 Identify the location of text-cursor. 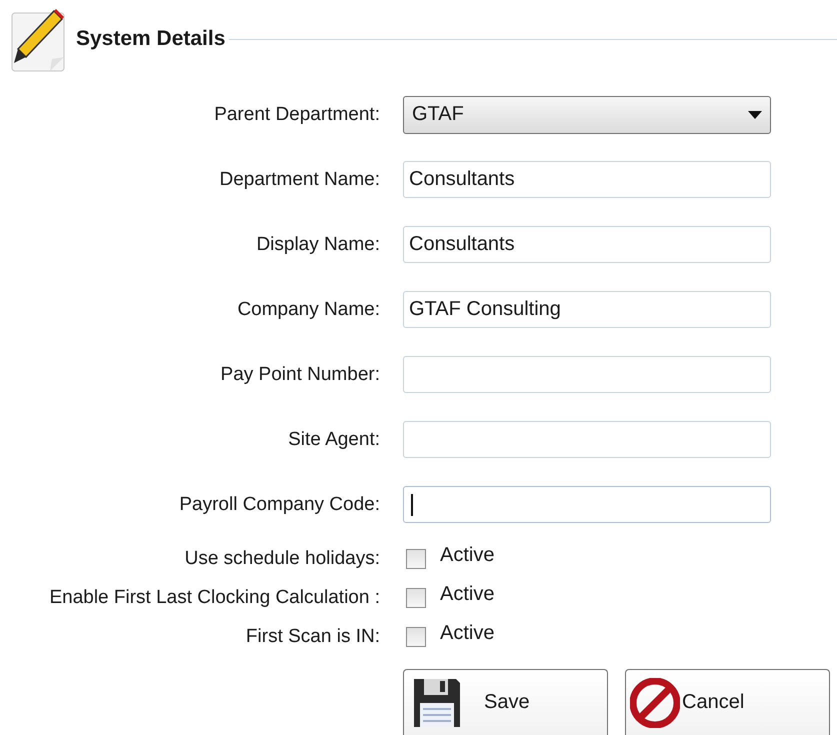
(412, 505).